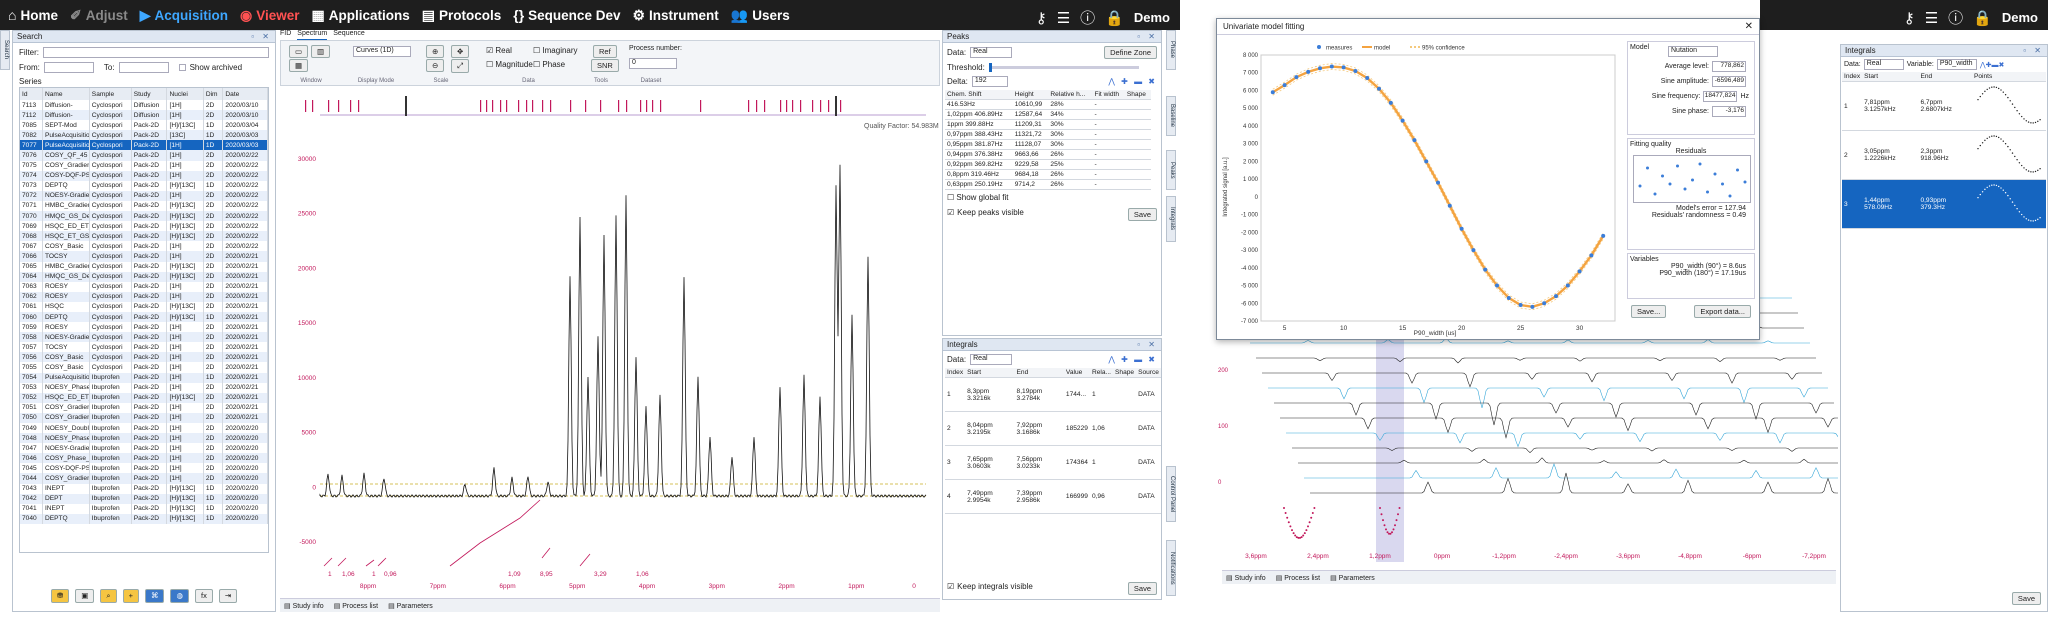  Describe the element at coordinates (1048, 164) in the screenshot. I see `peak-row: 0,92ppm 369.82Hz 9229,58 25% -` at that location.